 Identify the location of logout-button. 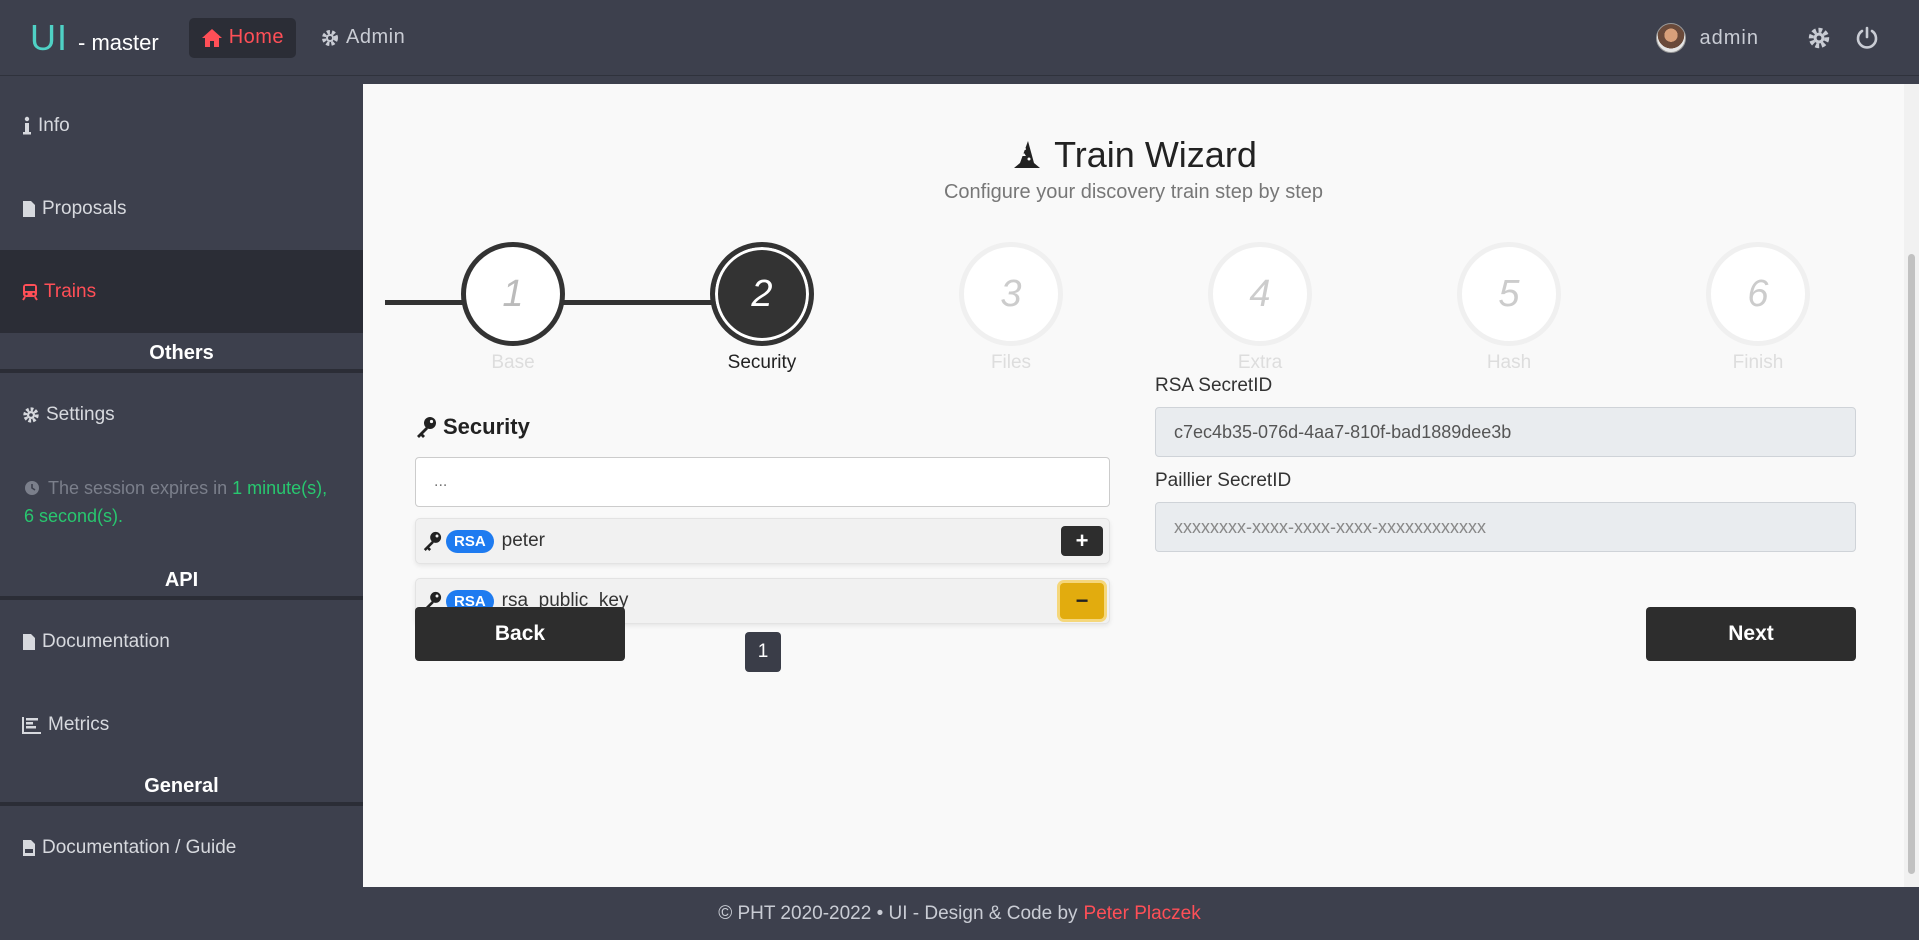
(1867, 38).